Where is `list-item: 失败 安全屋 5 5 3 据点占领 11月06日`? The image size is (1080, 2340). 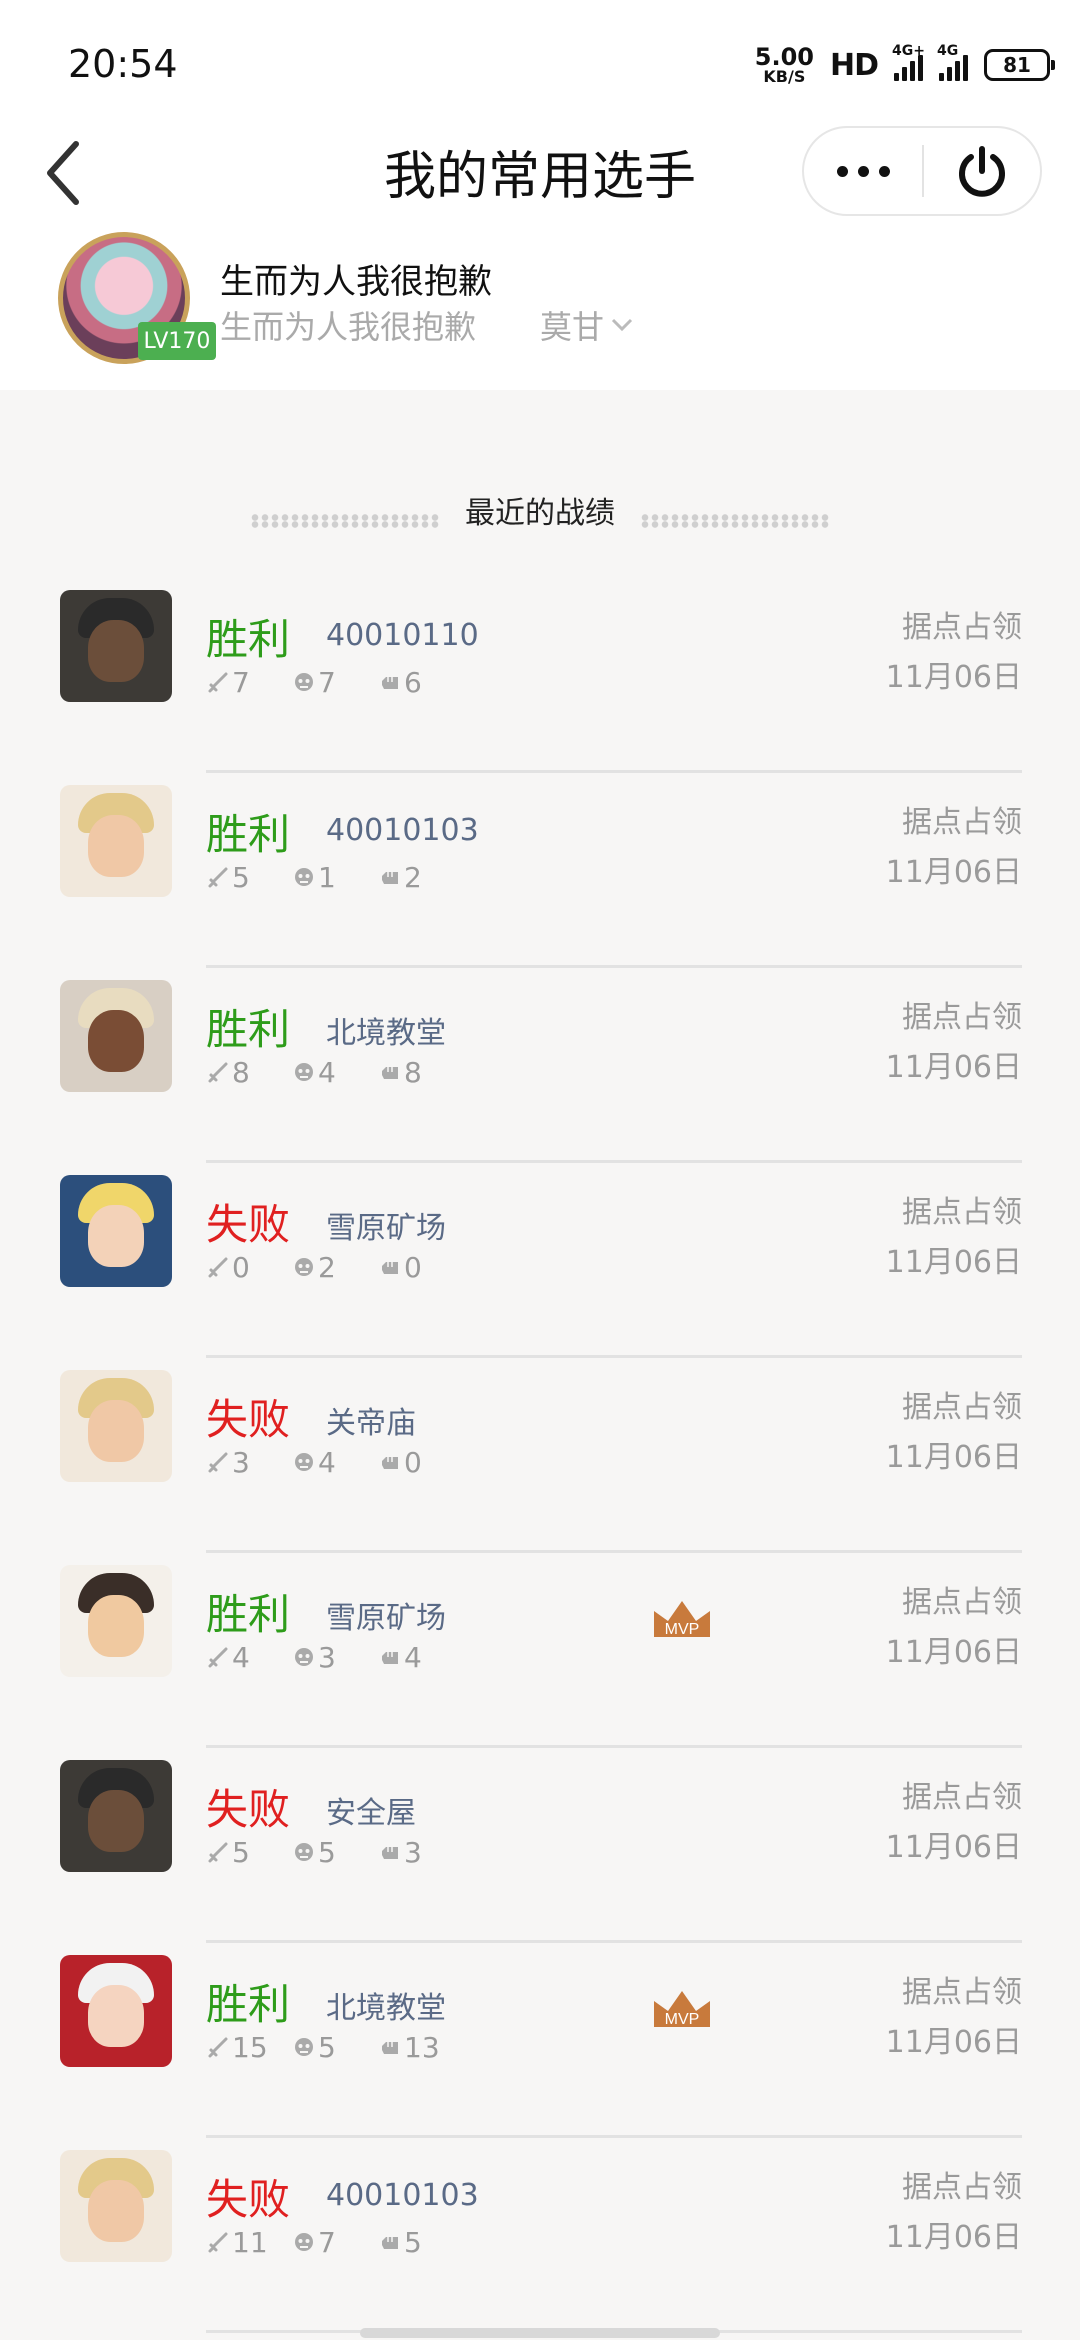 list-item: 失败 安全屋 5 5 3 据点占领 11月06日 is located at coordinates (540, 1845).